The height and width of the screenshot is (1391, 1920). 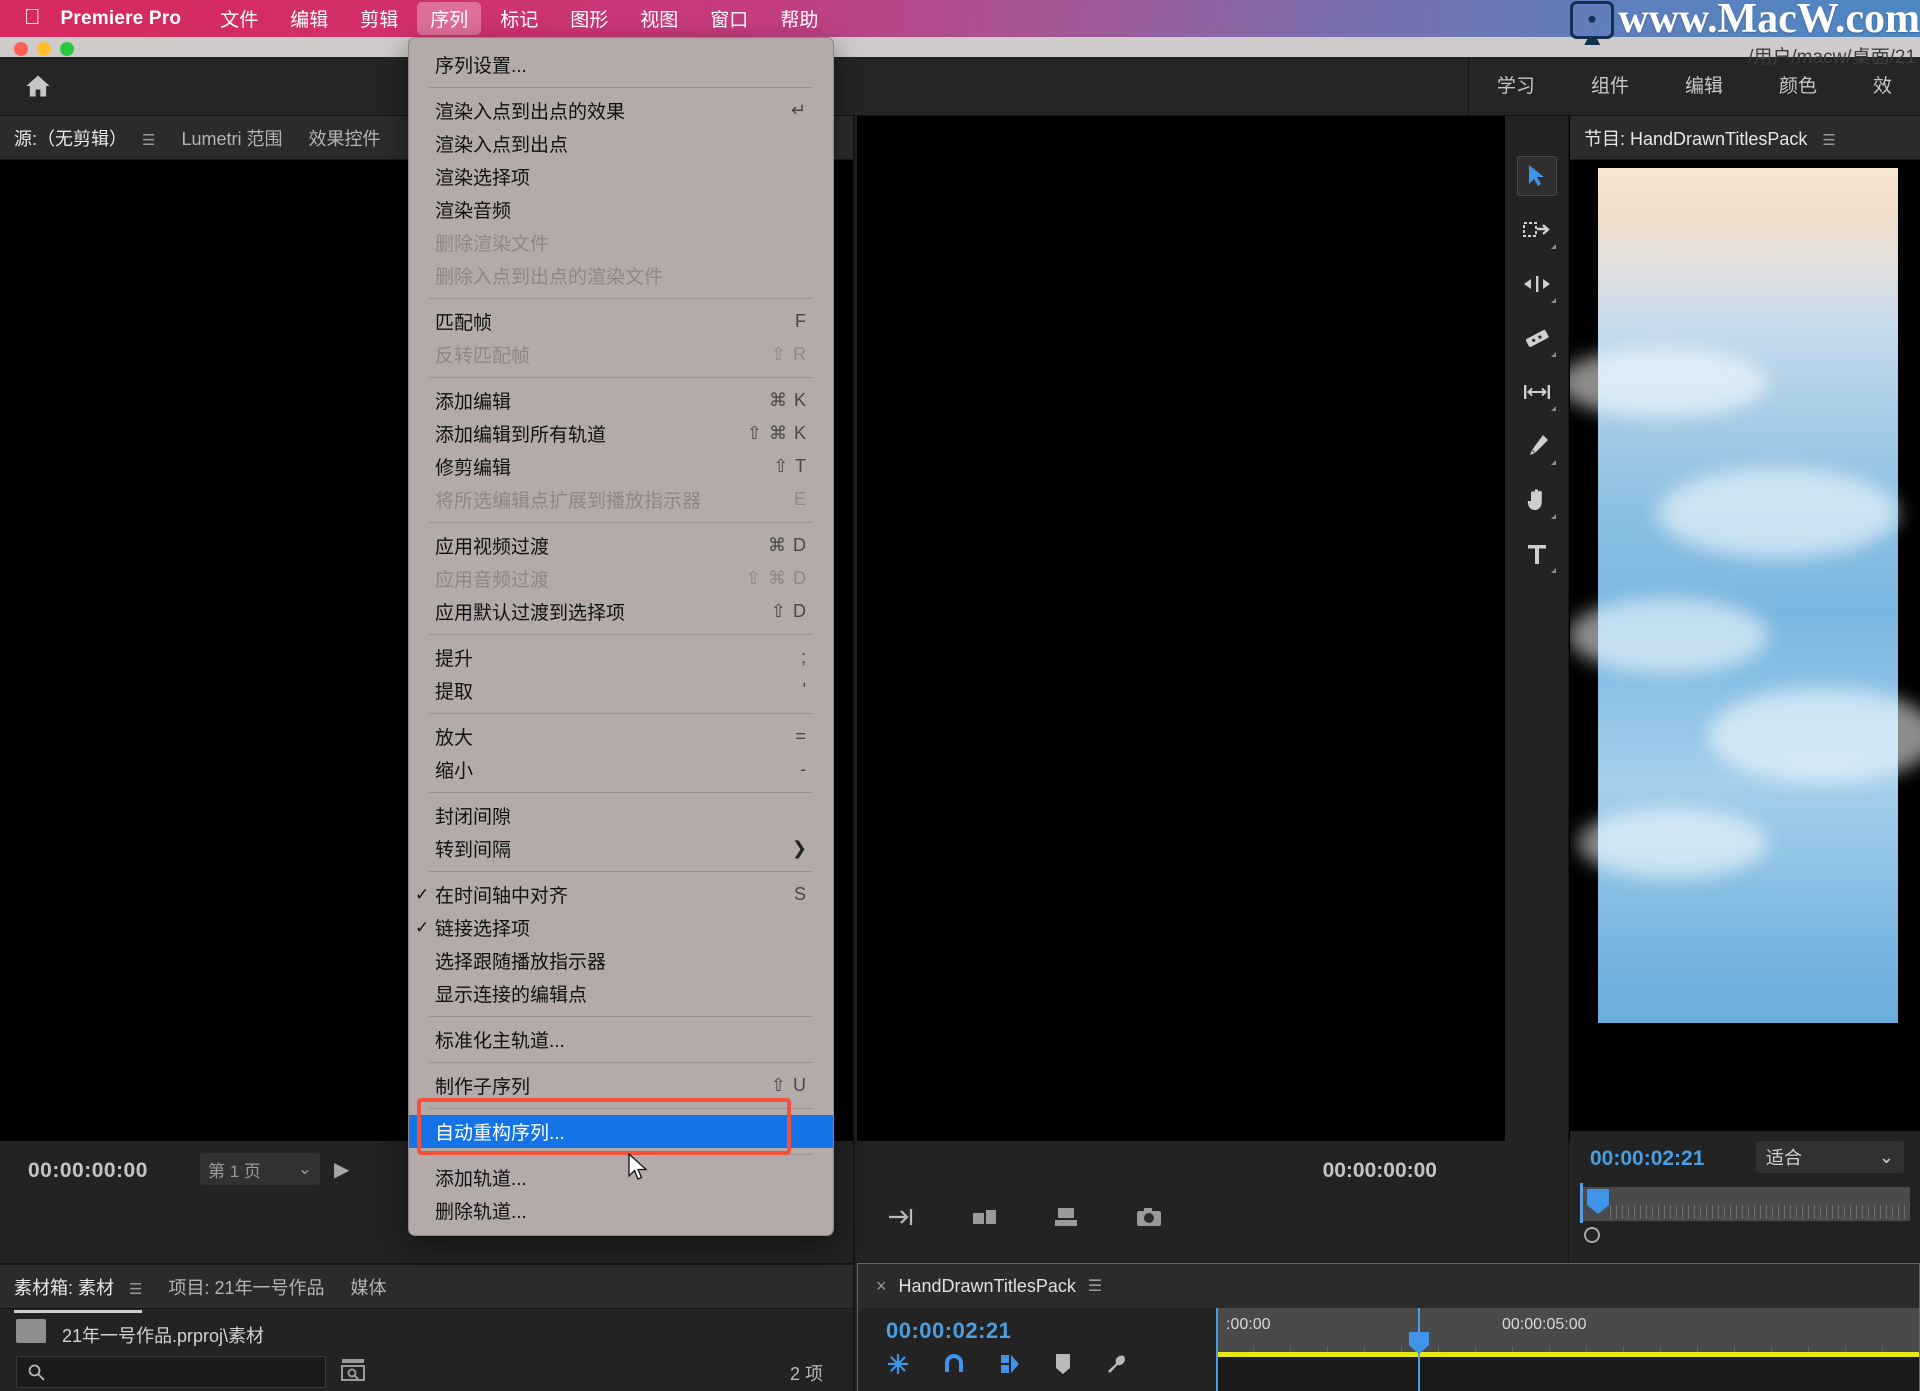 I want to click on menu-window: 窗口, so click(x=729, y=18).